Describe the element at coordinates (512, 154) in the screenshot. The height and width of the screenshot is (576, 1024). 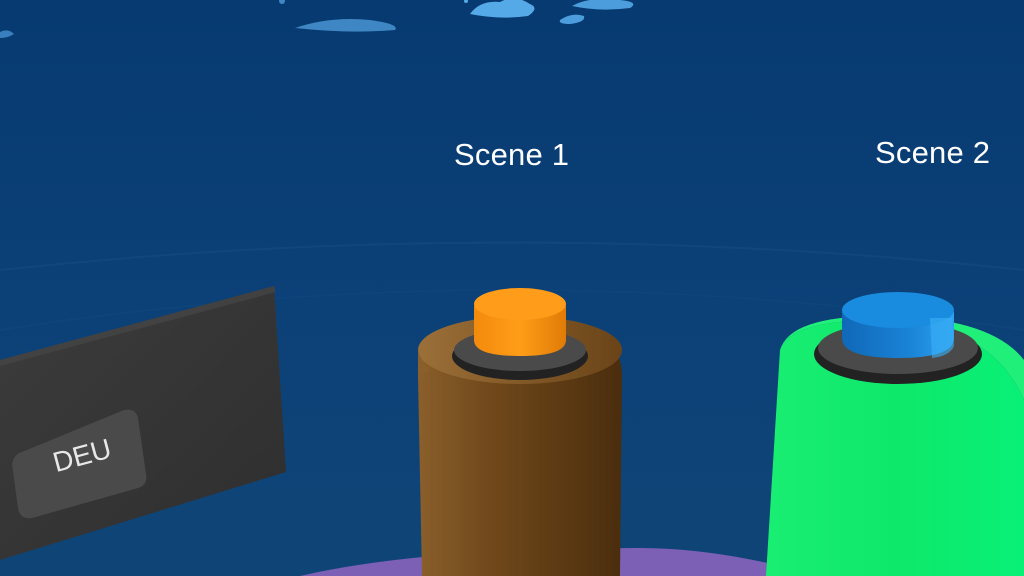
I see `scene-1-label: Scene 1` at that location.